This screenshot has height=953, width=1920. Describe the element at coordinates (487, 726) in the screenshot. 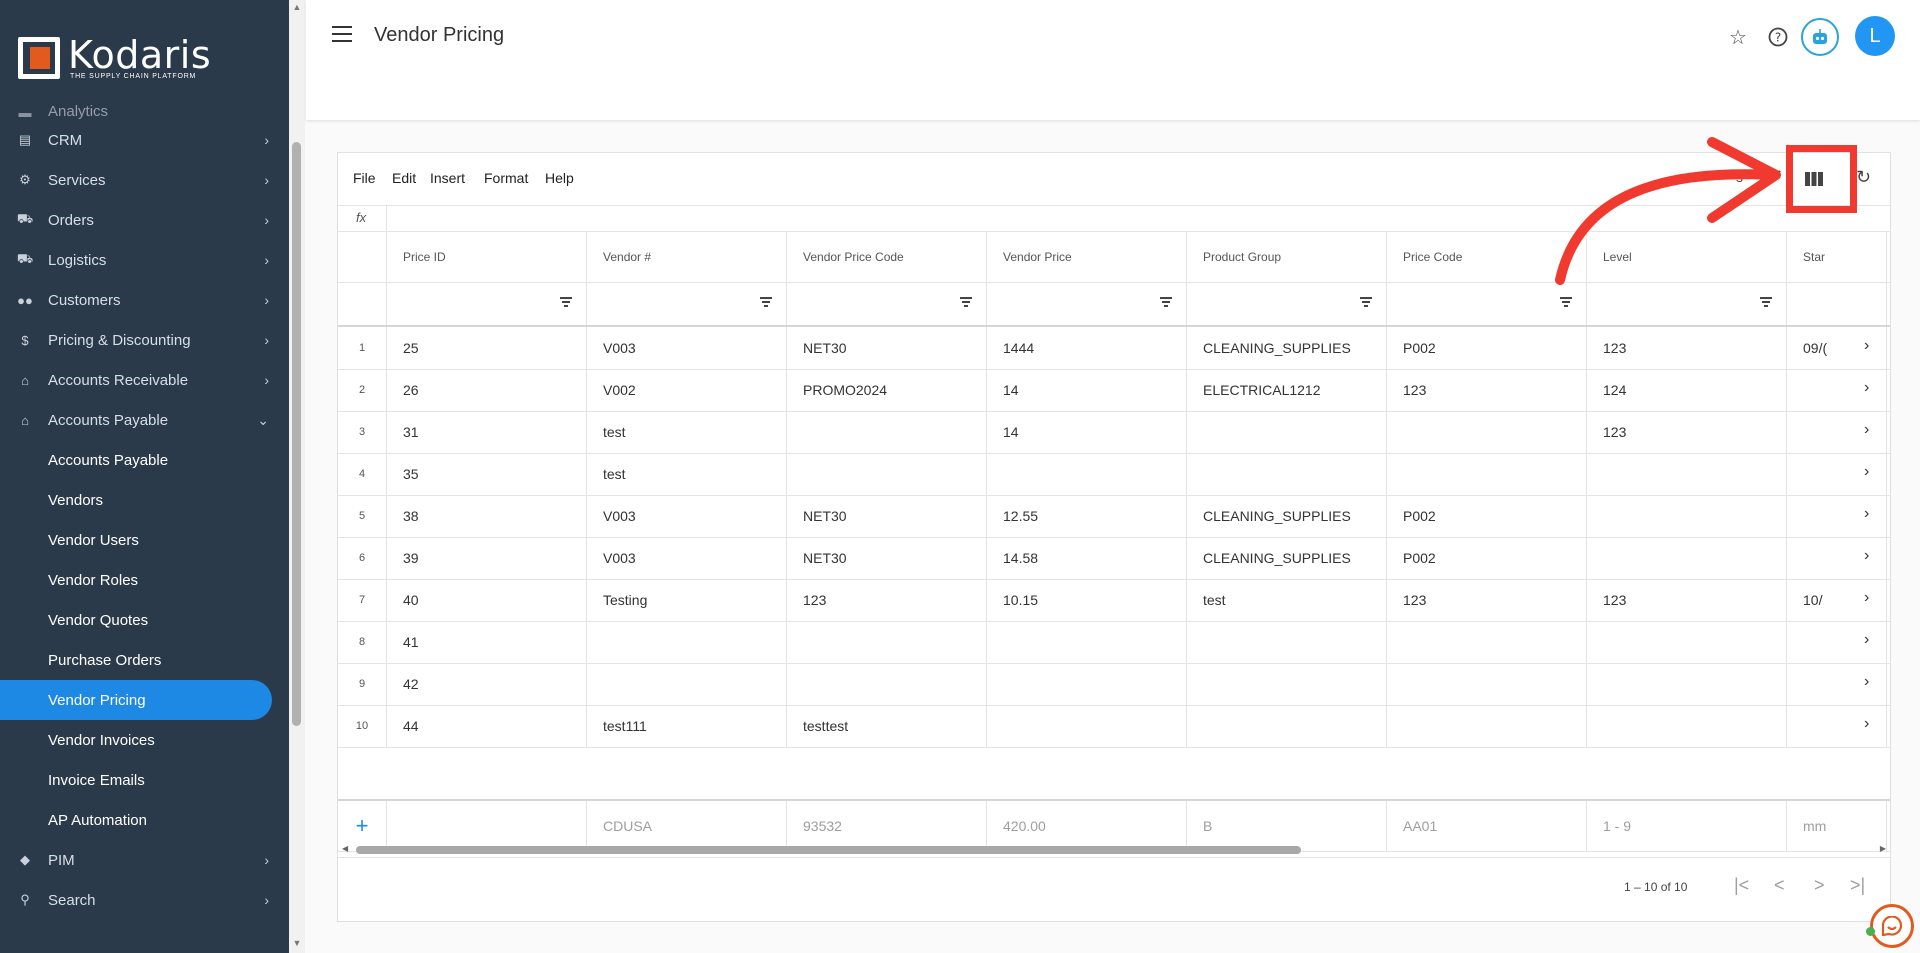

I see `table-cell-price-id: 44` at that location.